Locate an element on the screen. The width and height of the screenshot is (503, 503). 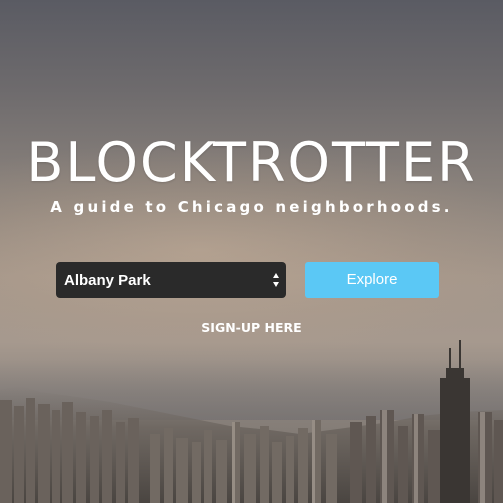
up-down-arrows-icon is located at coordinates (276, 280).